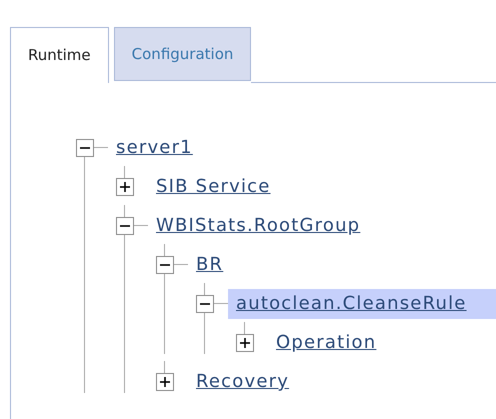 Image resolution: width=496 pixels, height=419 pixels. Describe the element at coordinates (243, 381) in the screenshot. I see `tree-link: Recovery` at that location.